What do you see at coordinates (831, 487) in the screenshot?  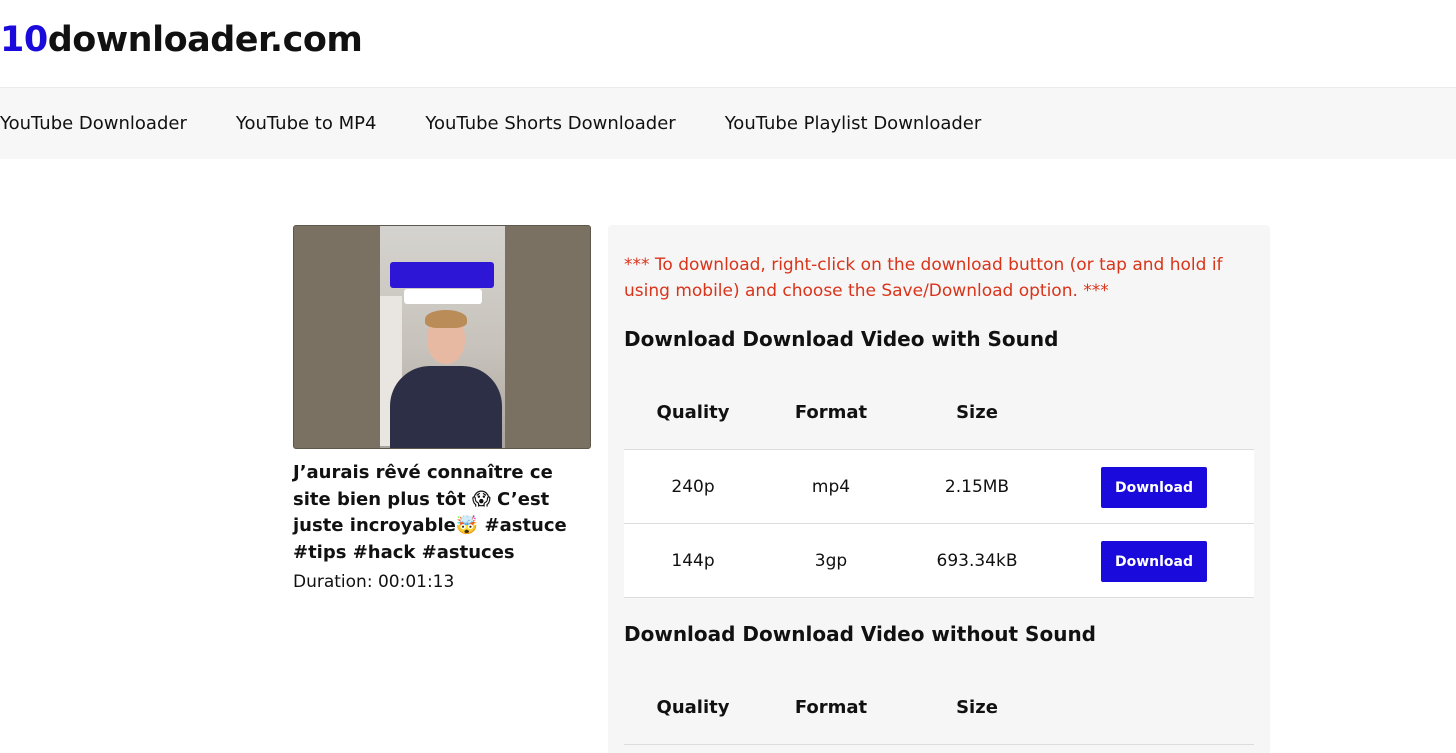 I see `row-format: mp4` at bounding box center [831, 487].